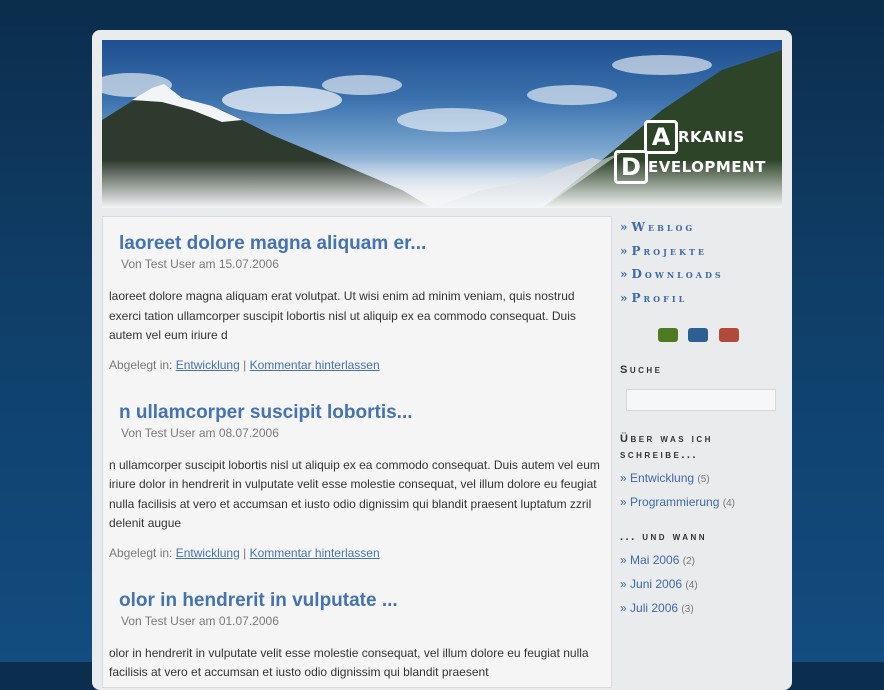 Image resolution: width=884 pixels, height=690 pixels. I want to click on nav-item-label: Projekte, so click(669, 250).